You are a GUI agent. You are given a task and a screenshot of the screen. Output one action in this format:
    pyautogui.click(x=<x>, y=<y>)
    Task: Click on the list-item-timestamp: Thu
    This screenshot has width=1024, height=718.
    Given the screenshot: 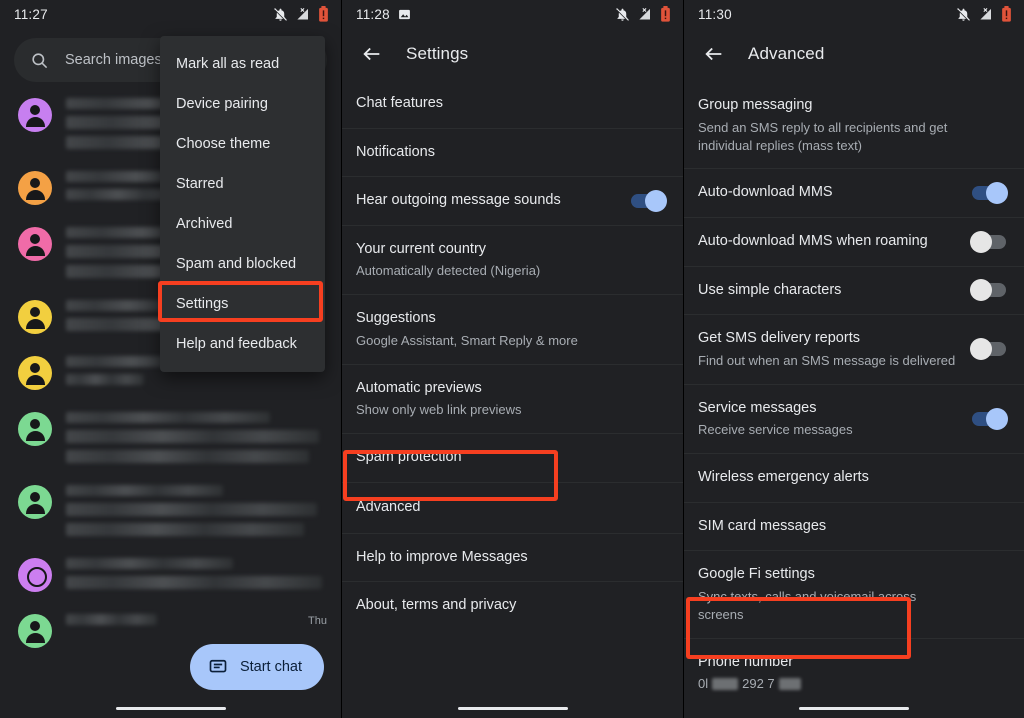 What is the action you would take?
    pyautogui.click(x=317, y=621)
    